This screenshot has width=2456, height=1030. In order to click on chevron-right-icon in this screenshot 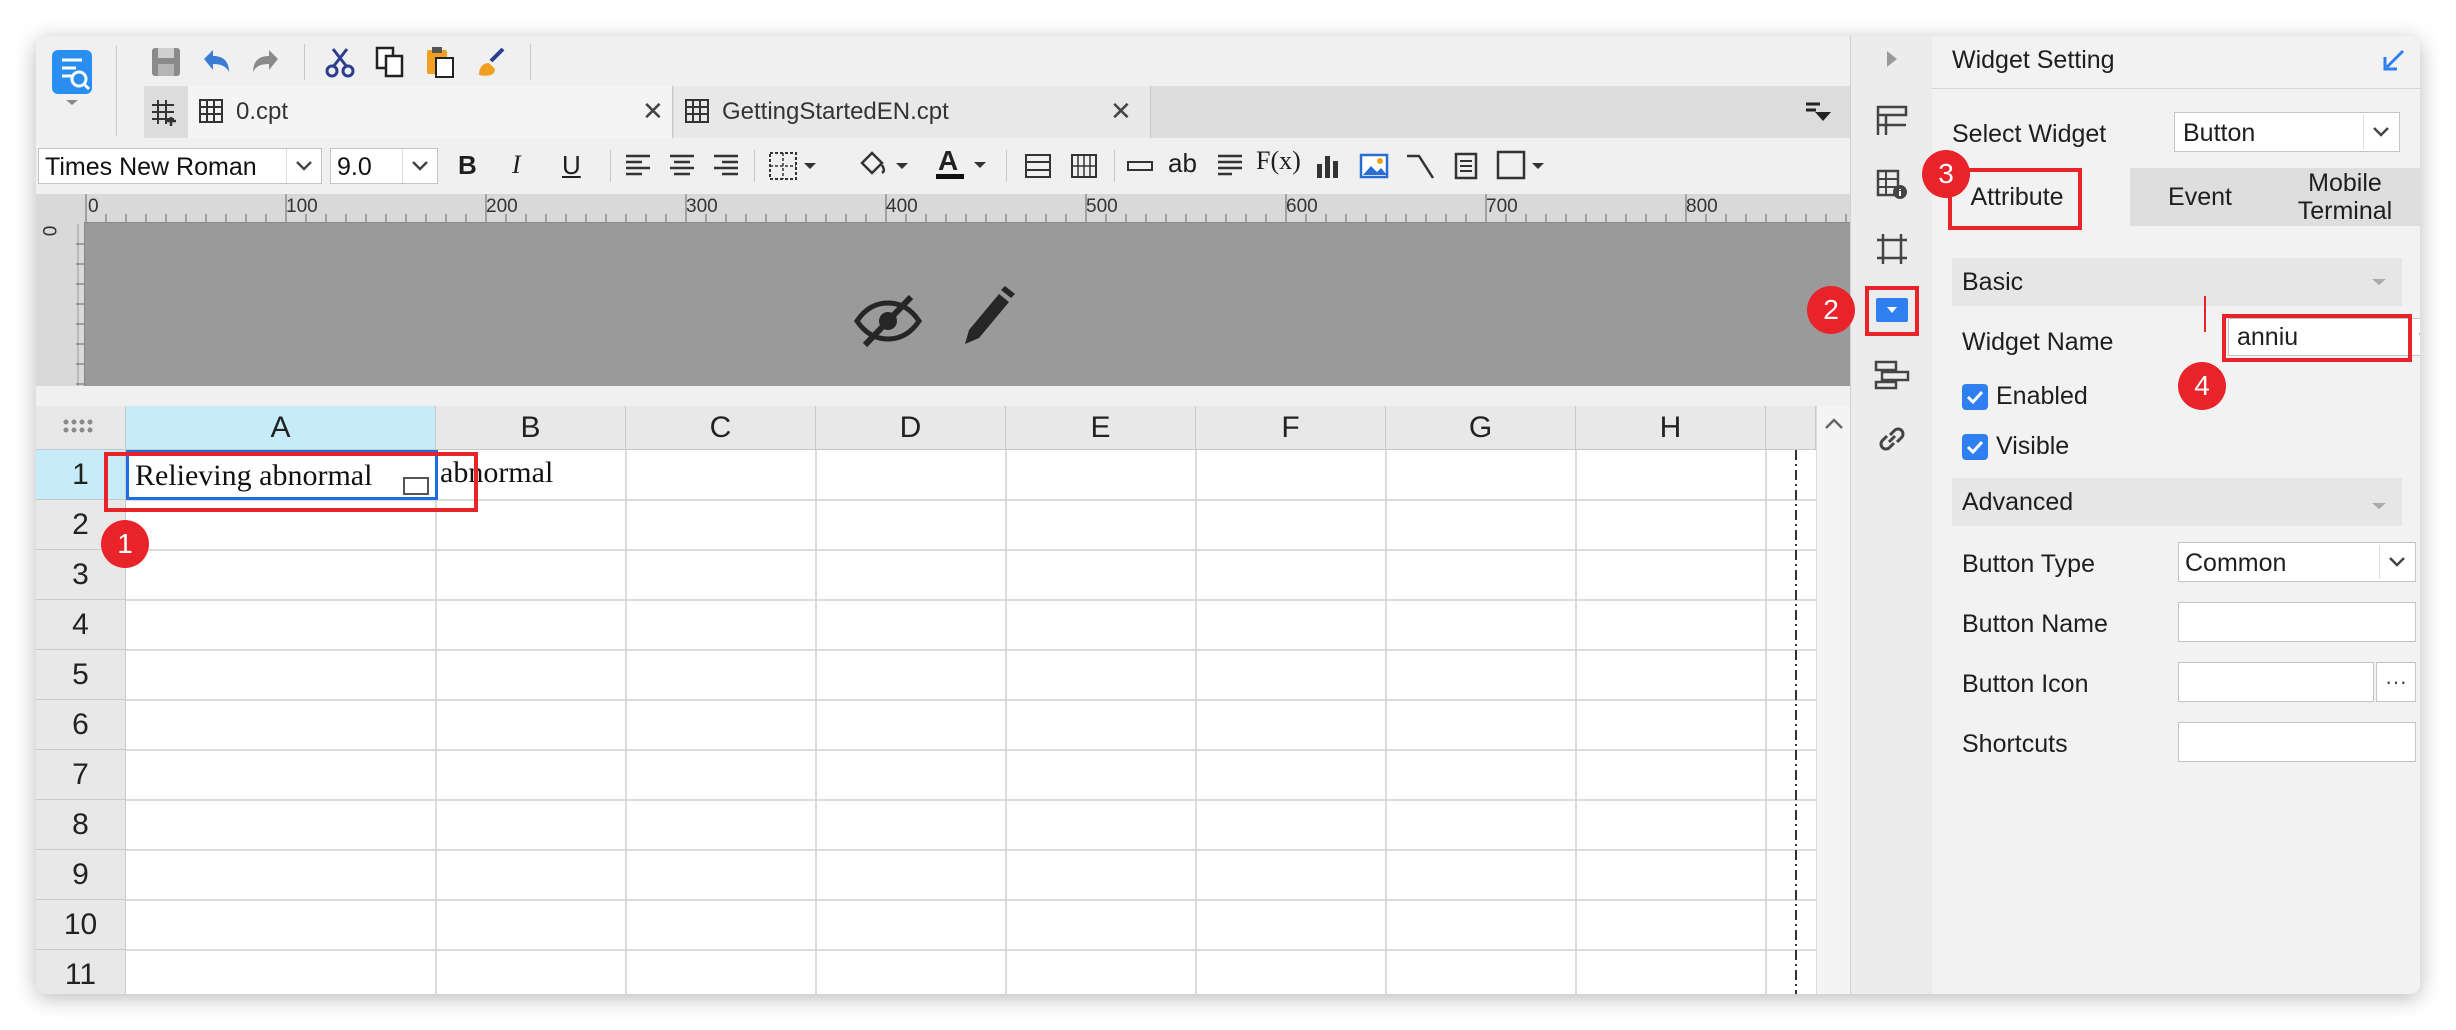, I will do `click(1892, 59)`.